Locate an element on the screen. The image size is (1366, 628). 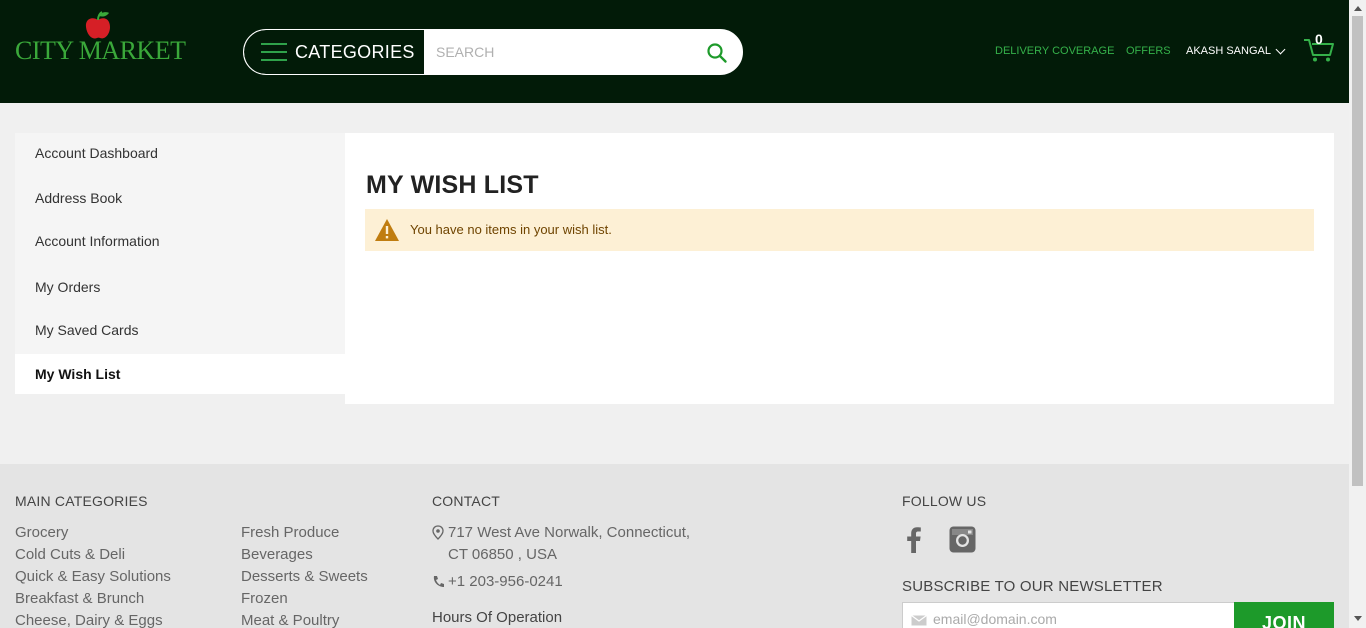
location-pin-icon is located at coordinates (438, 532).